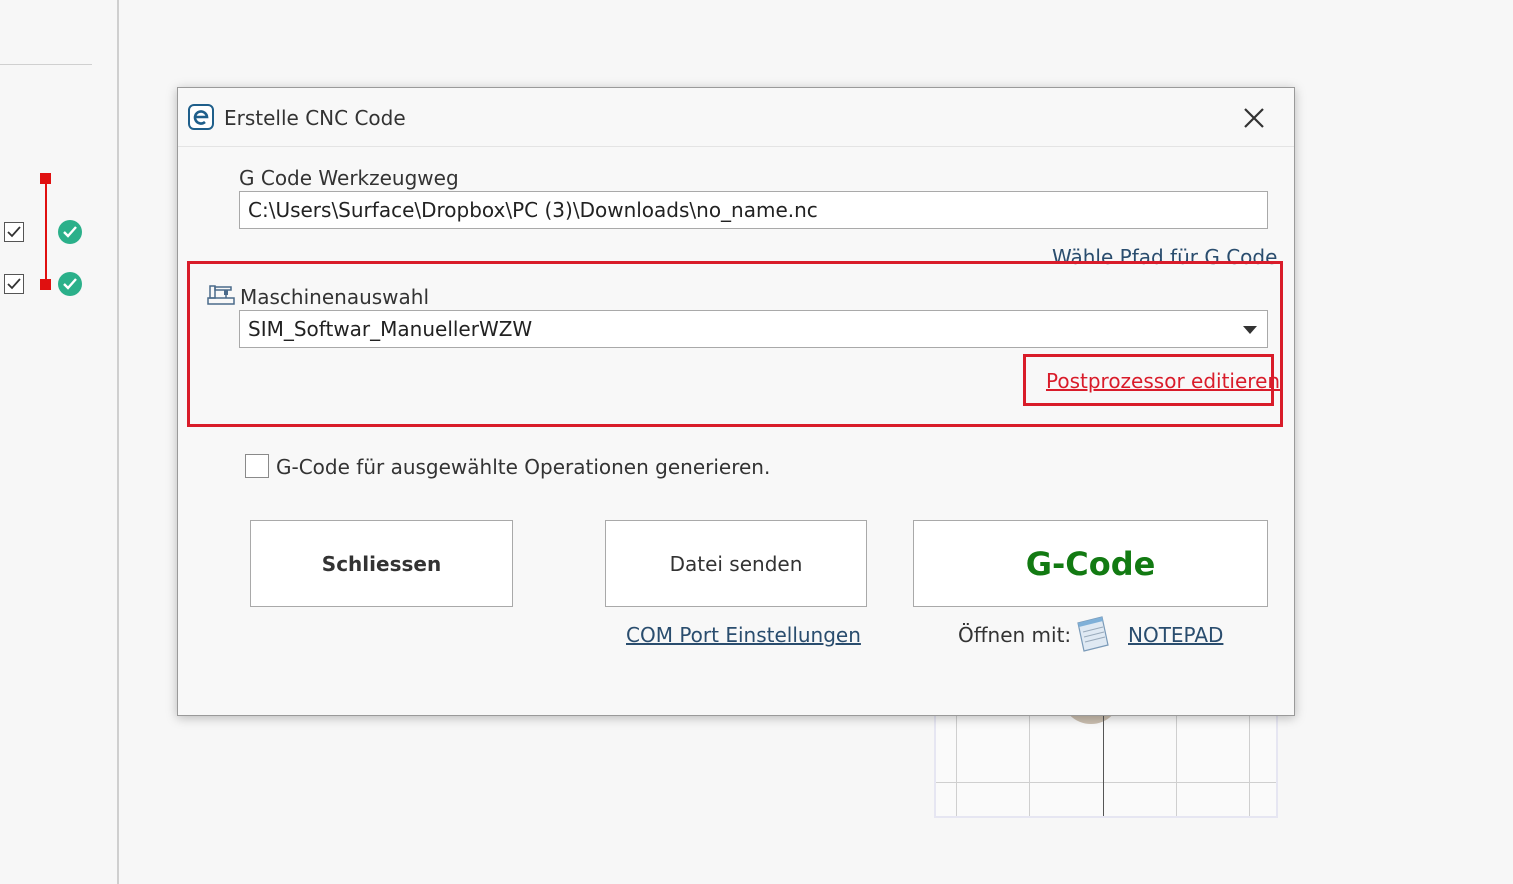 The image size is (1513, 884). I want to click on machine-select-value: SIM_Softwar_ManuellerWZW, so click(390, 329).